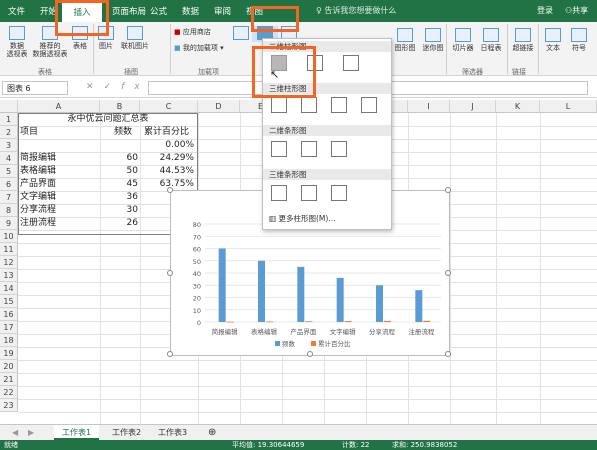  Describe the element at coordinates (31, 432) in the screenshot. I see `next-sheet-icon: ▶` at that location.